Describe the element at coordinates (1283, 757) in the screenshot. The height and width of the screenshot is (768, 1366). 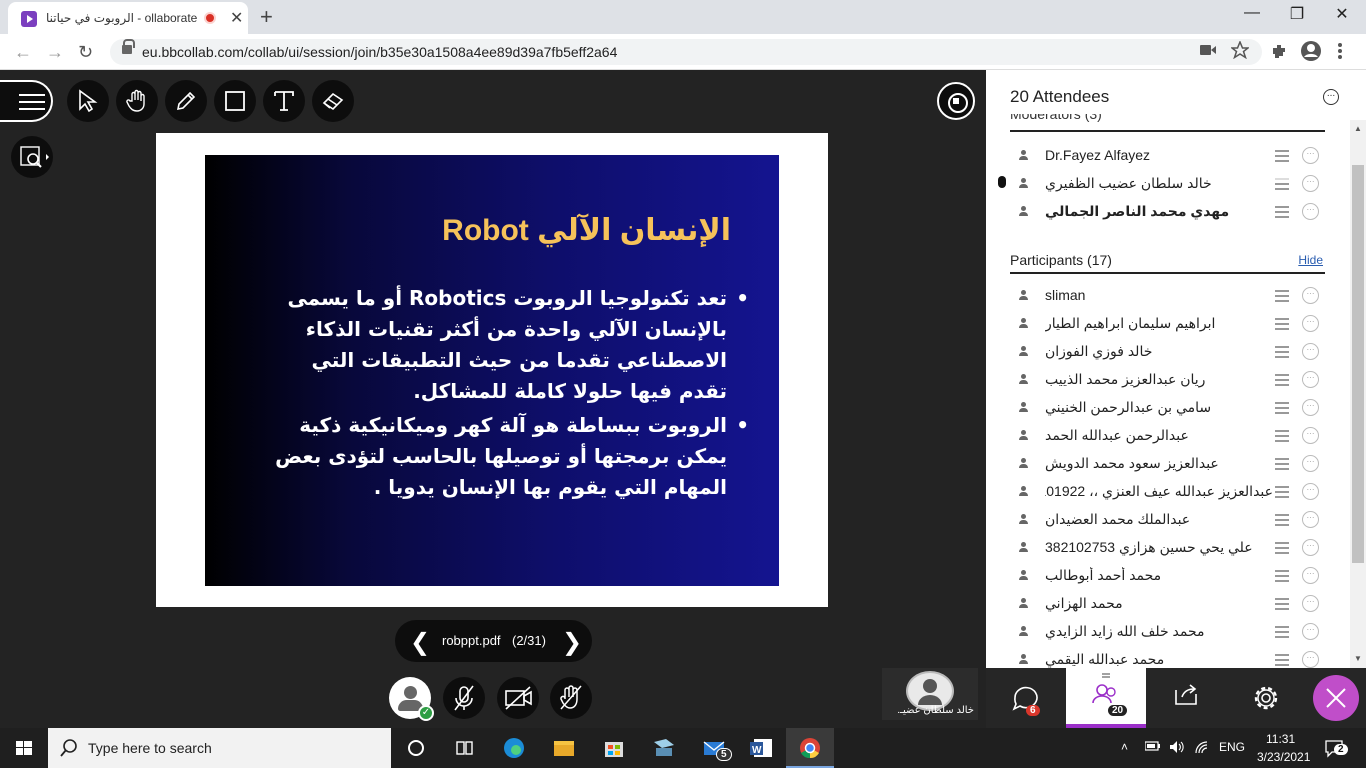
I see `clock-date: 3/23/2021` at that location.